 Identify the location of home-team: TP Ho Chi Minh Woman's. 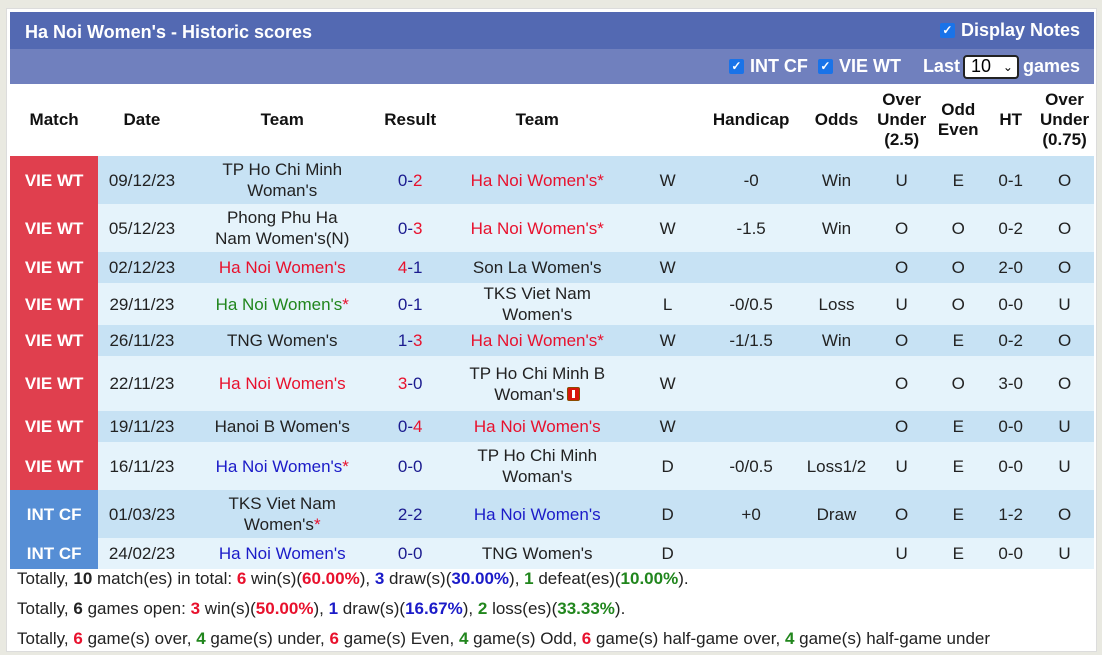
(282, 180).